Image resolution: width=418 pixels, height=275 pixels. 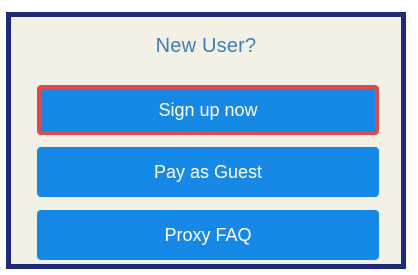 I want to click on proxy-faq-button: Proxy FAQ, so click(x=208, y=235).